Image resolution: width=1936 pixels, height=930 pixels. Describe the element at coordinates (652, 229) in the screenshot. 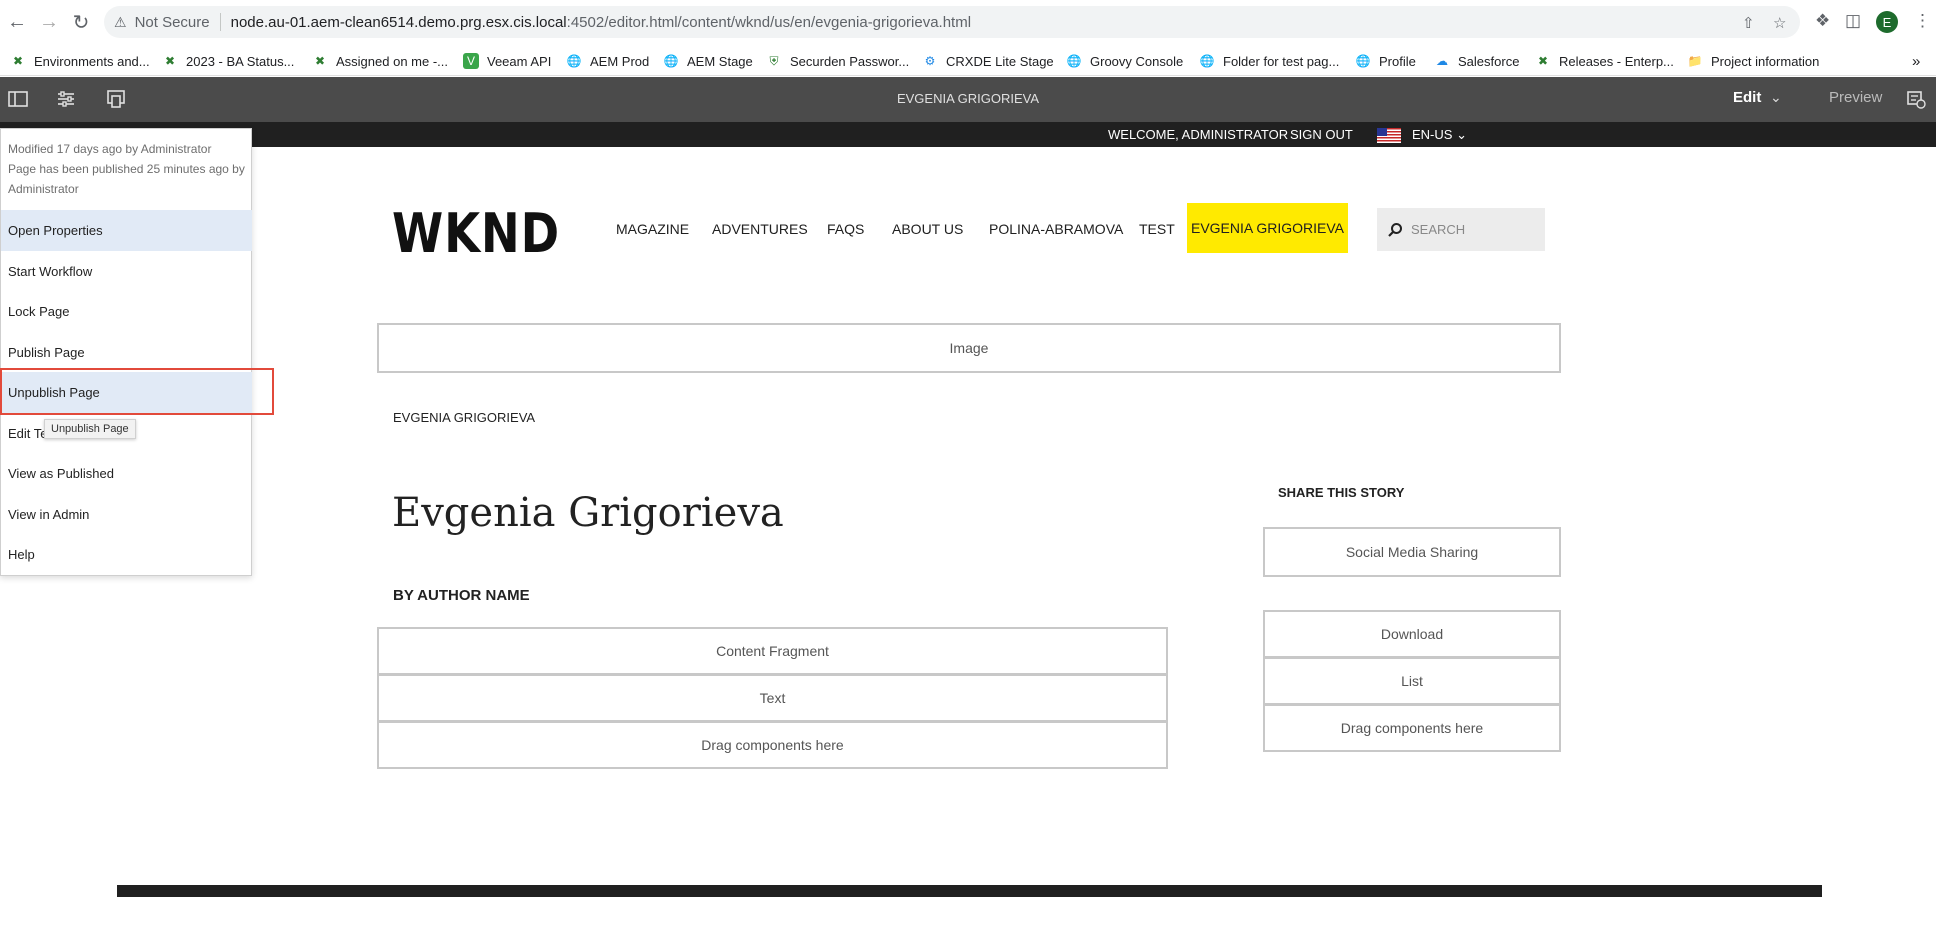

I see `nav-item-magazine: MAGAZINE` at that location.